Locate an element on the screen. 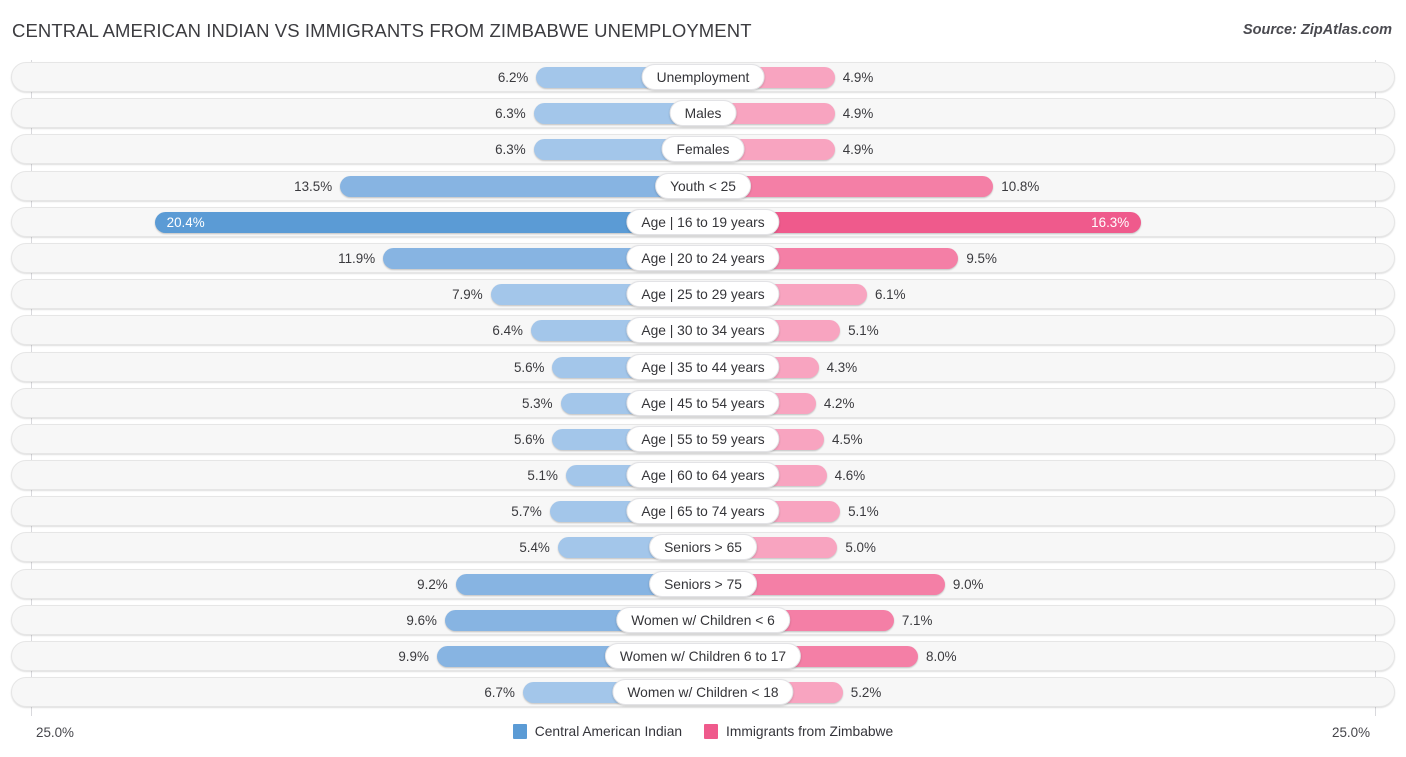 This screenshot has height=757, width=1406. chart-row: 5.6% 4.3% Age | 35 to 44 years is located at coordinates (703, 368).